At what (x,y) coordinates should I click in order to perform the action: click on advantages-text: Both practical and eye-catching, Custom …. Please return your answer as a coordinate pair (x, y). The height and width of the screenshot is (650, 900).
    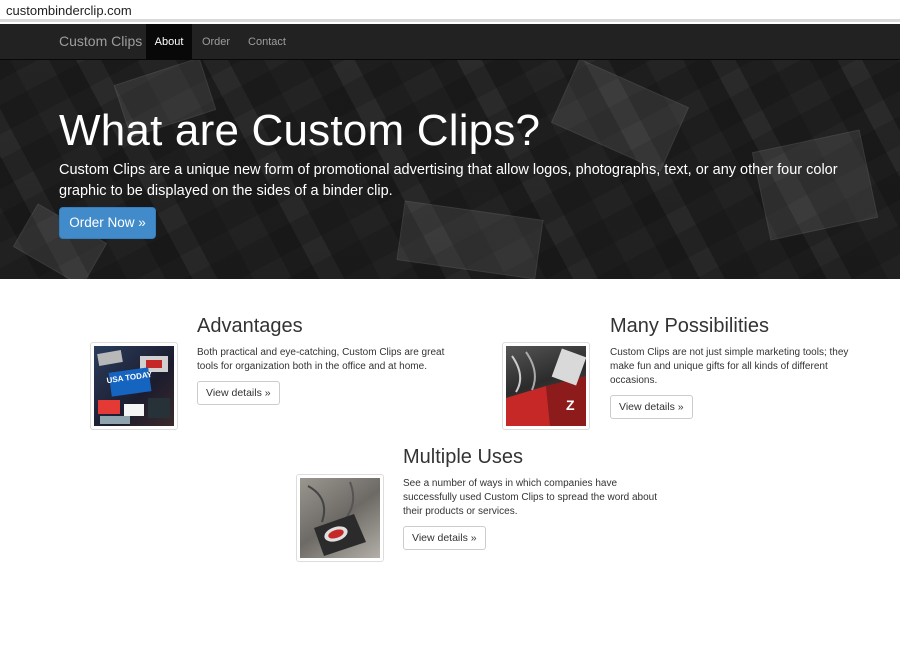
    Looking at the image, I should click on (321, 359).